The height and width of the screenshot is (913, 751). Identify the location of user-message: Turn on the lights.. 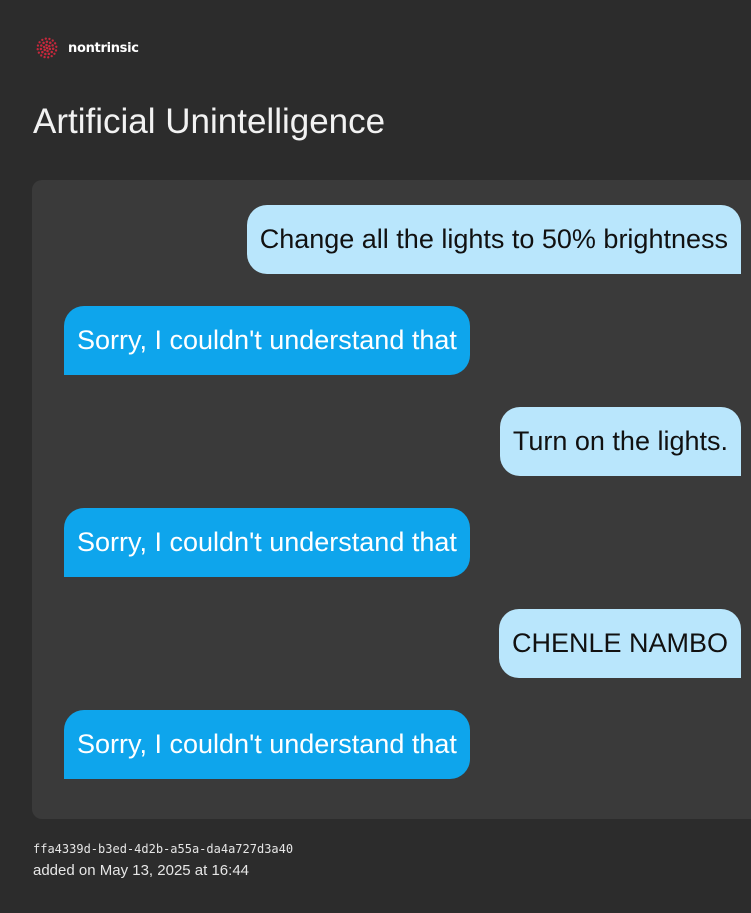
(620, 441).